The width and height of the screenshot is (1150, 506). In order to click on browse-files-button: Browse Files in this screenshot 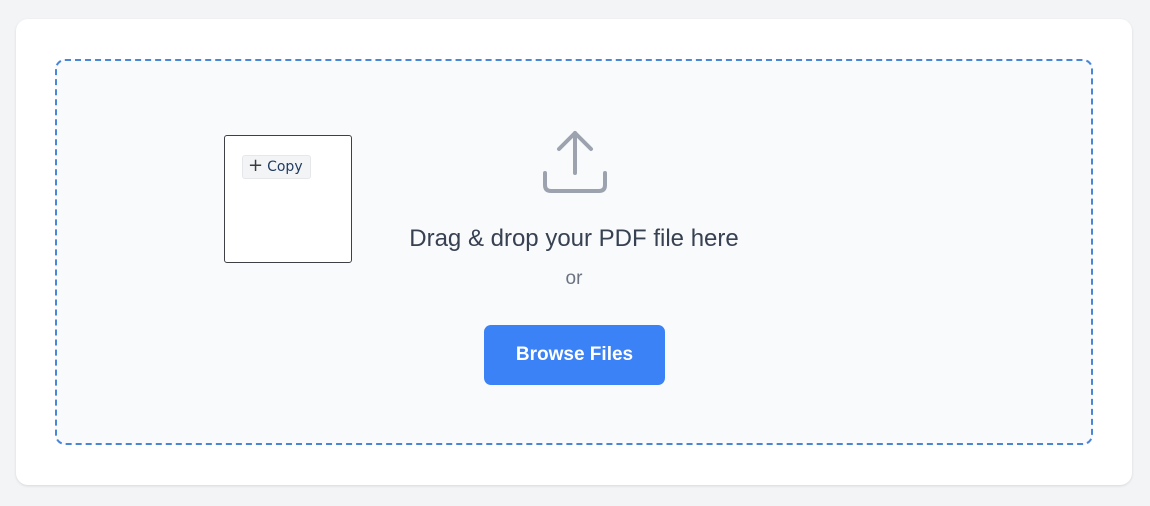, I will do `click(574, 355)`.